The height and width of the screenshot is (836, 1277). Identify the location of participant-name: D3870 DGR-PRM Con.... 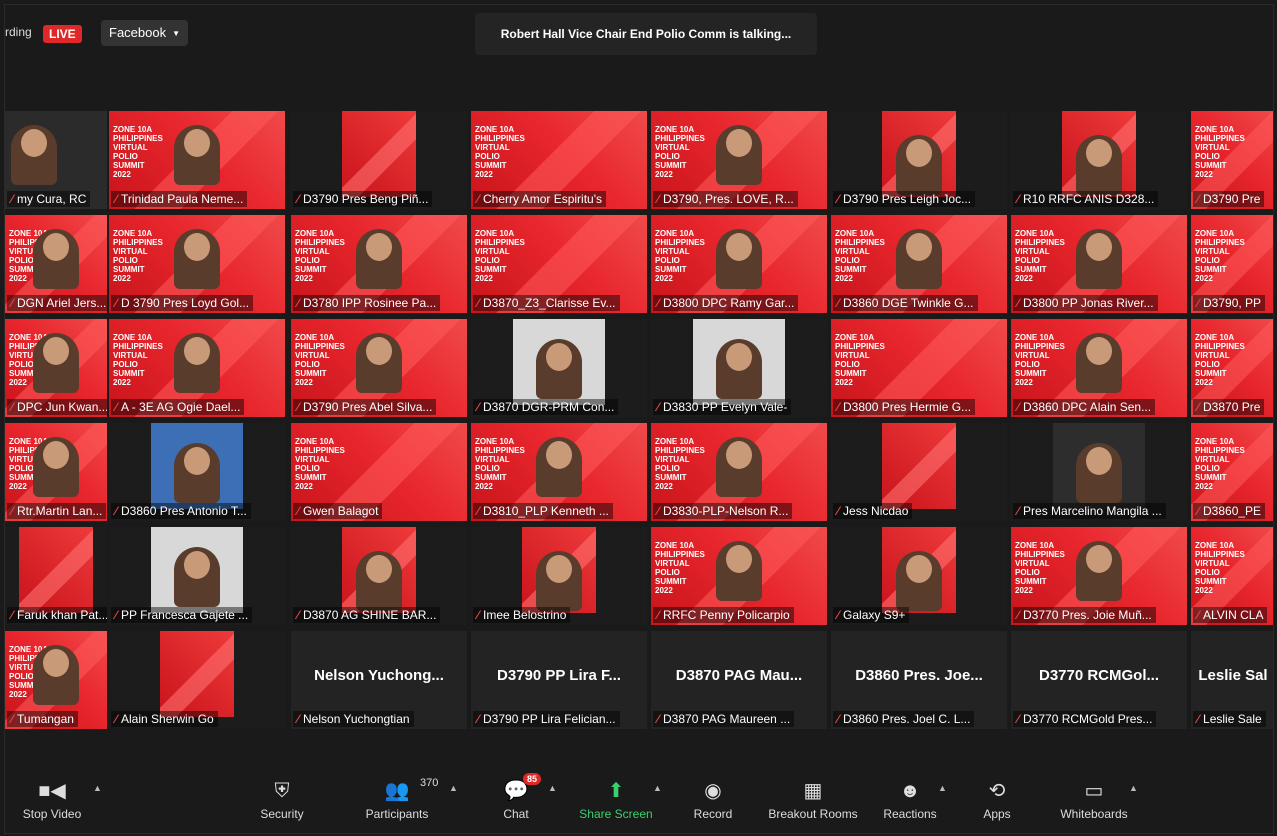
(549, 407).